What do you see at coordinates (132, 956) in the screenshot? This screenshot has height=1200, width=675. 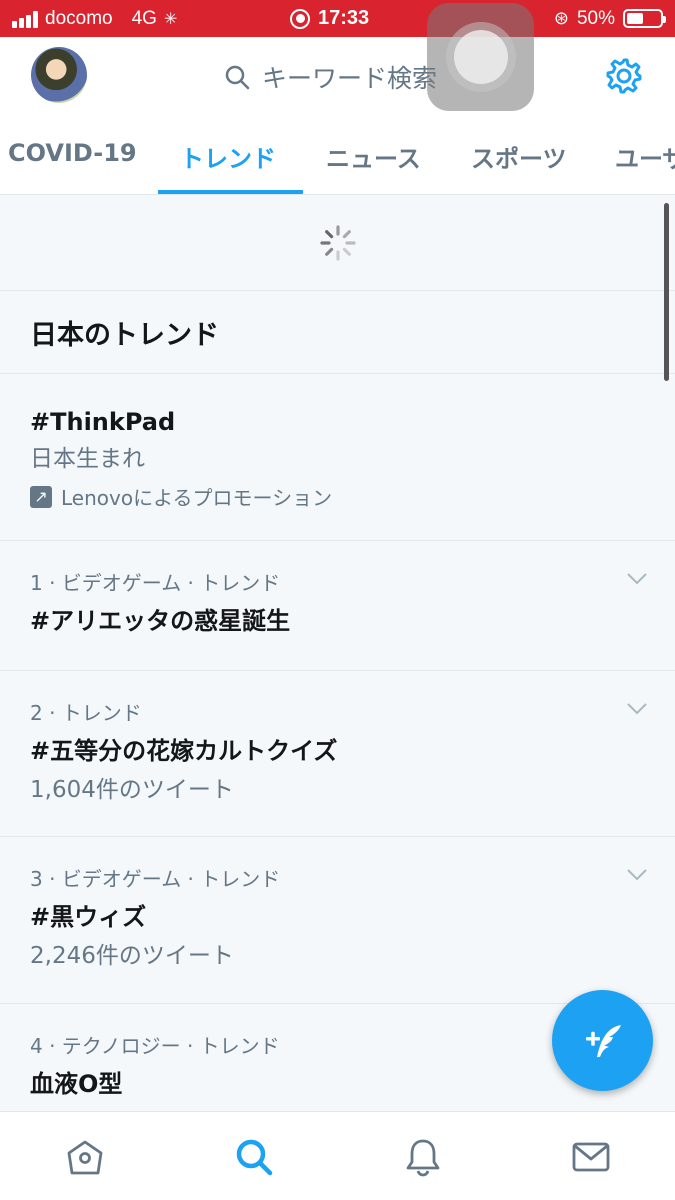 I see `tweet-count: 2,246件のツイート` at bounding box center [132, 956].